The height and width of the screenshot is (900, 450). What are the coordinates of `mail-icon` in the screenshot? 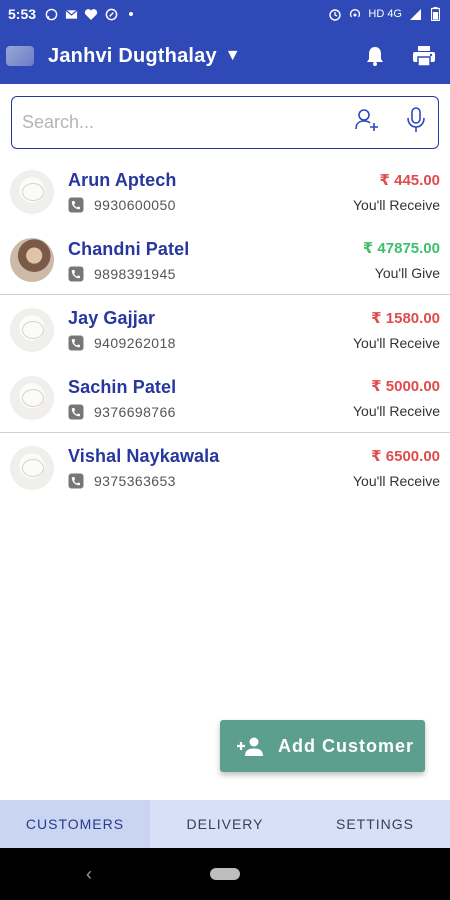 It's located at (71, 14).